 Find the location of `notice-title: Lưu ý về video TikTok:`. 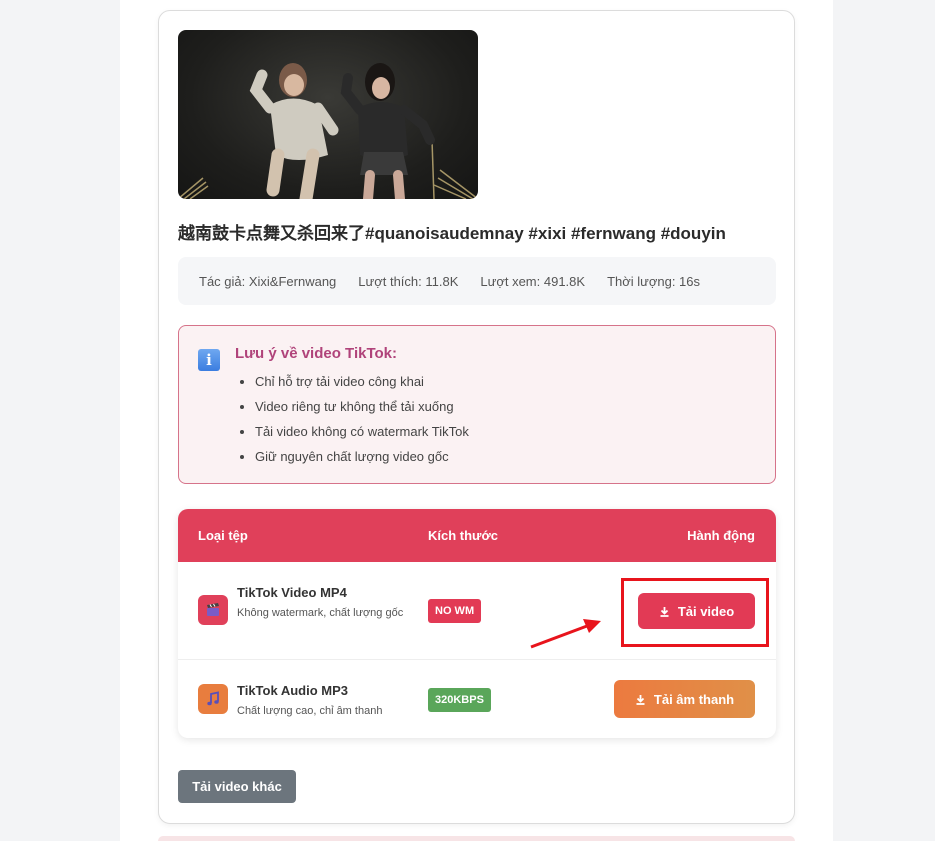

notice-title: Lưu ý về video TikTok: is located at coordinates (316, 353).